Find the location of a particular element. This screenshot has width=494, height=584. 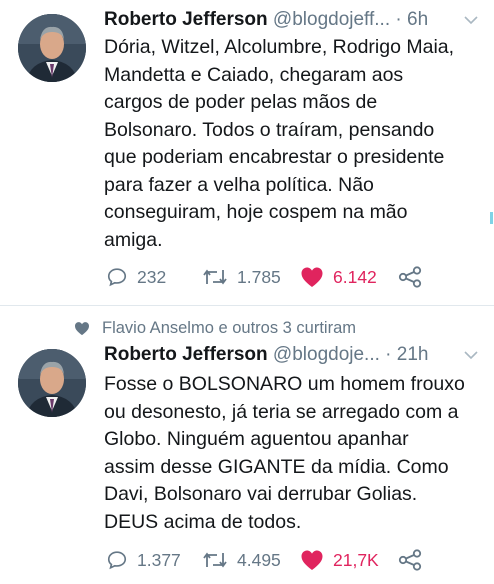

social-context: Flavio Anselmo e outros 3 curtiram is located at coordinates (215, 328).